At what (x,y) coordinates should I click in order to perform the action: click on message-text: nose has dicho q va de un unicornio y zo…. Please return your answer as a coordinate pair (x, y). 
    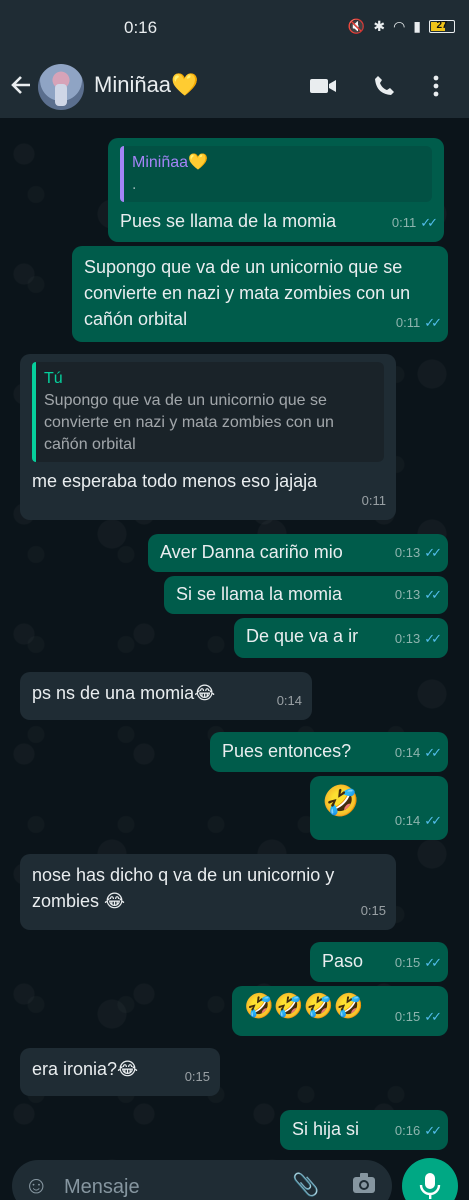
    Looking at the image, I should click on (183, 888).